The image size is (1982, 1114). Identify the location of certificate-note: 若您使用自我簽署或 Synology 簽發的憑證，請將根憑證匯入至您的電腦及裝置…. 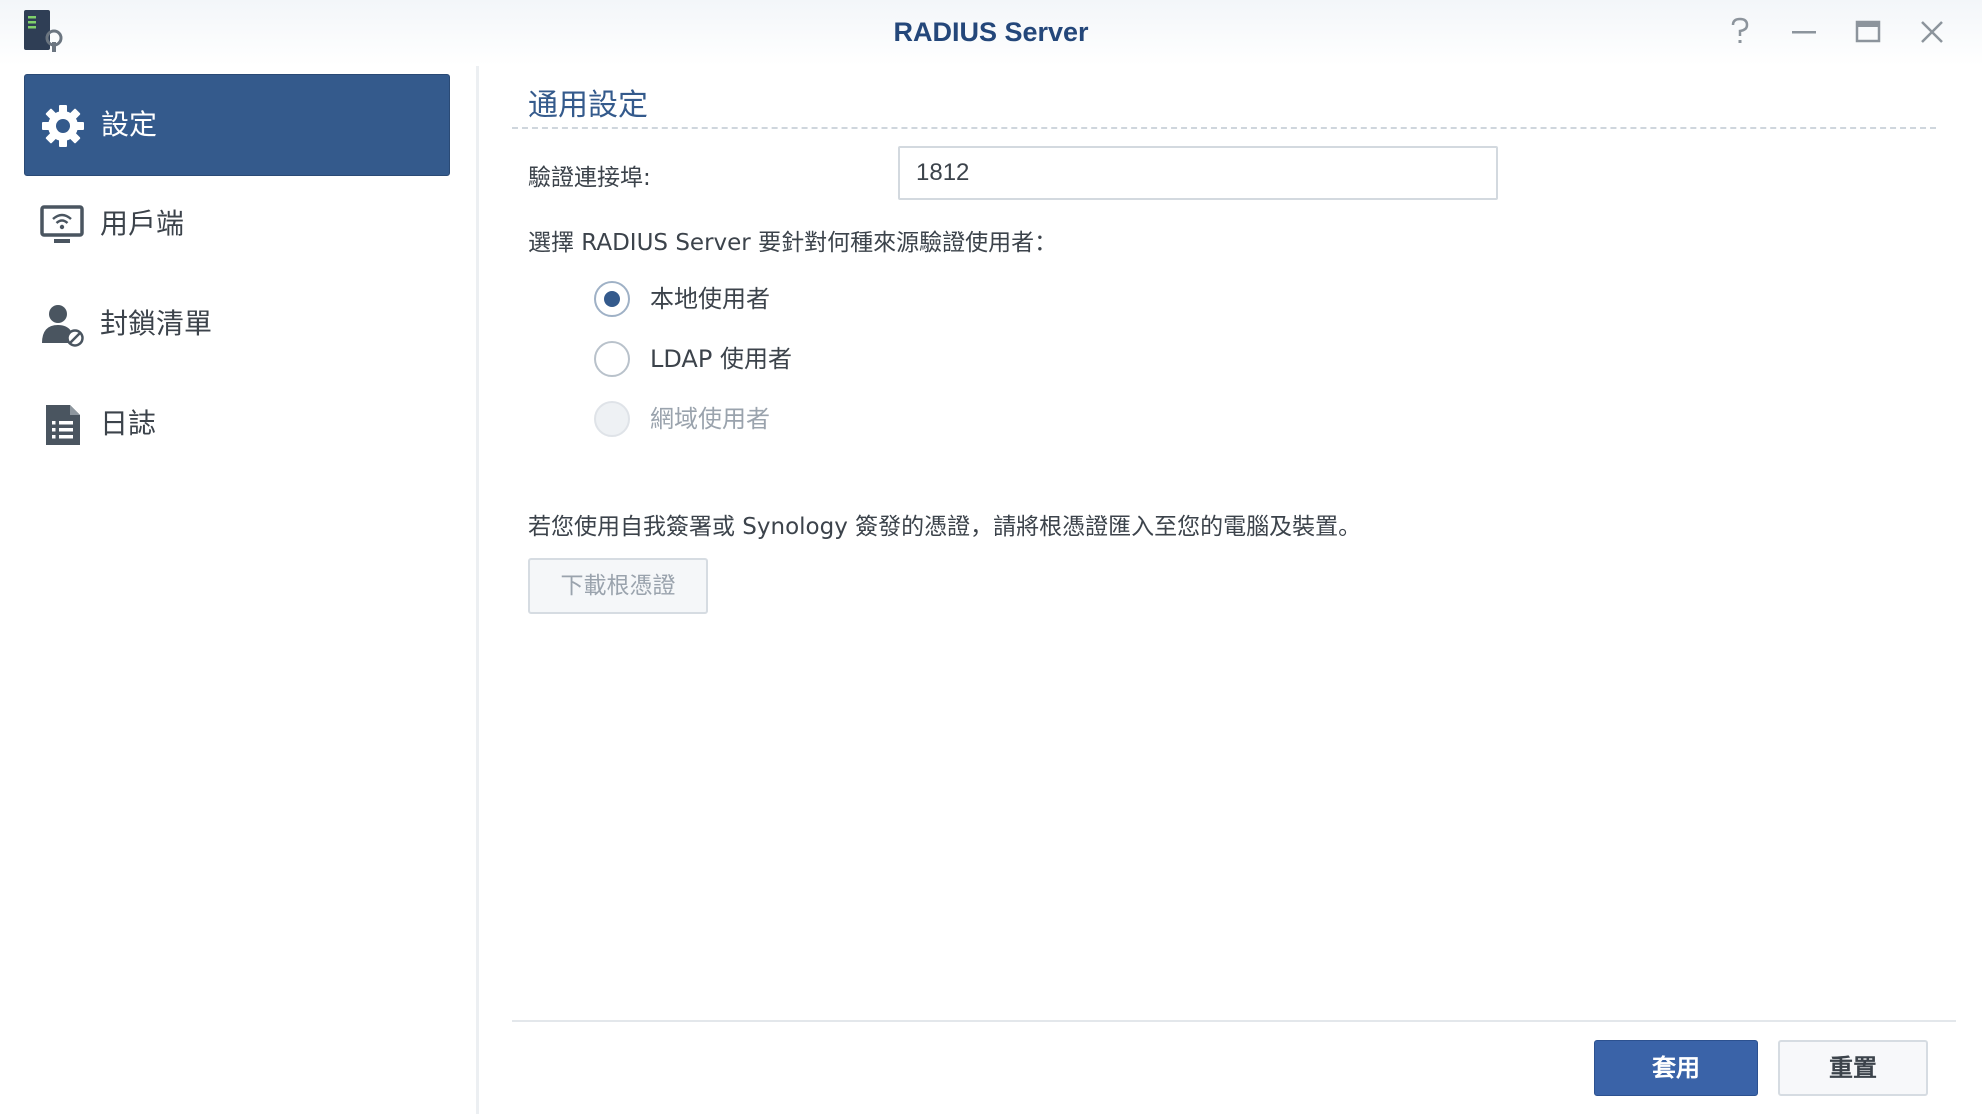
(945, 527).